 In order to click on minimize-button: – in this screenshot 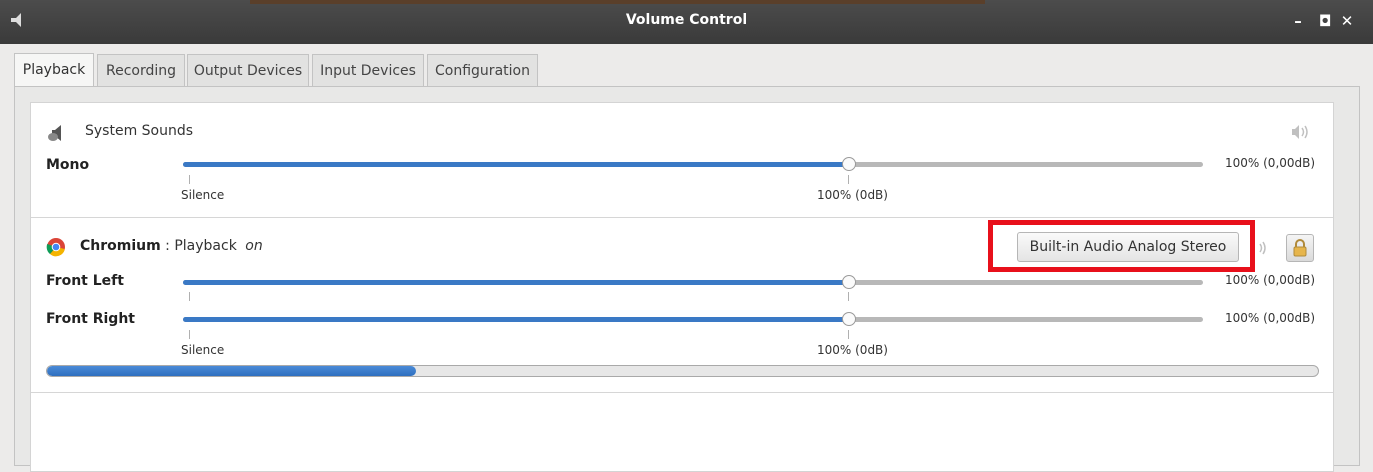, I will do `click(1298, 21)`.